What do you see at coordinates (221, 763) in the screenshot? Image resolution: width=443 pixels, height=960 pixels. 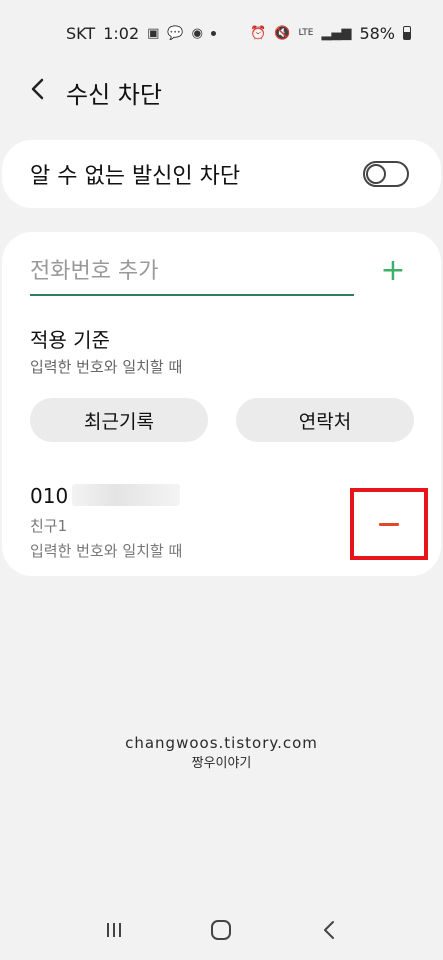 I see `watermark-blog-name: 짱우이야기` at bounding box center [221, 763].